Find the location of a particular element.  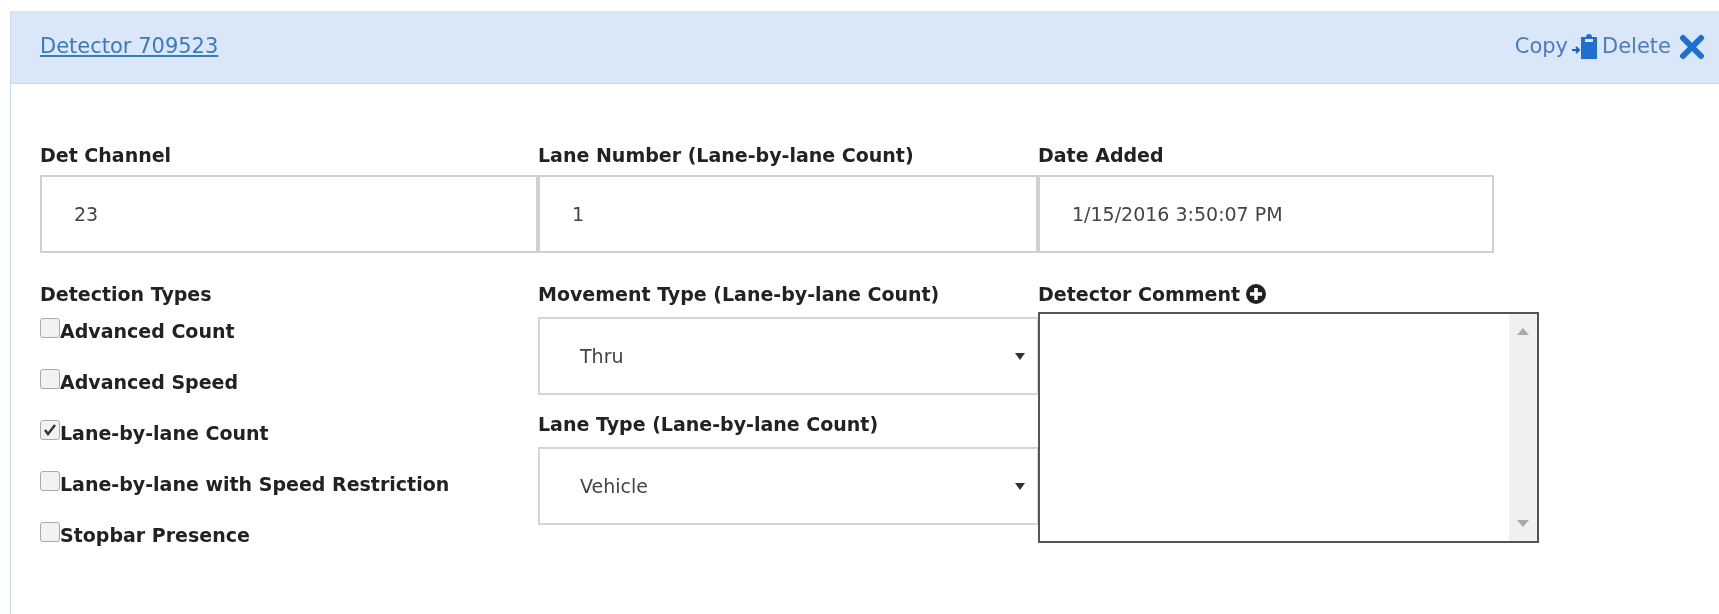

field-label: Det Channel is located at coordinates (106, 155).